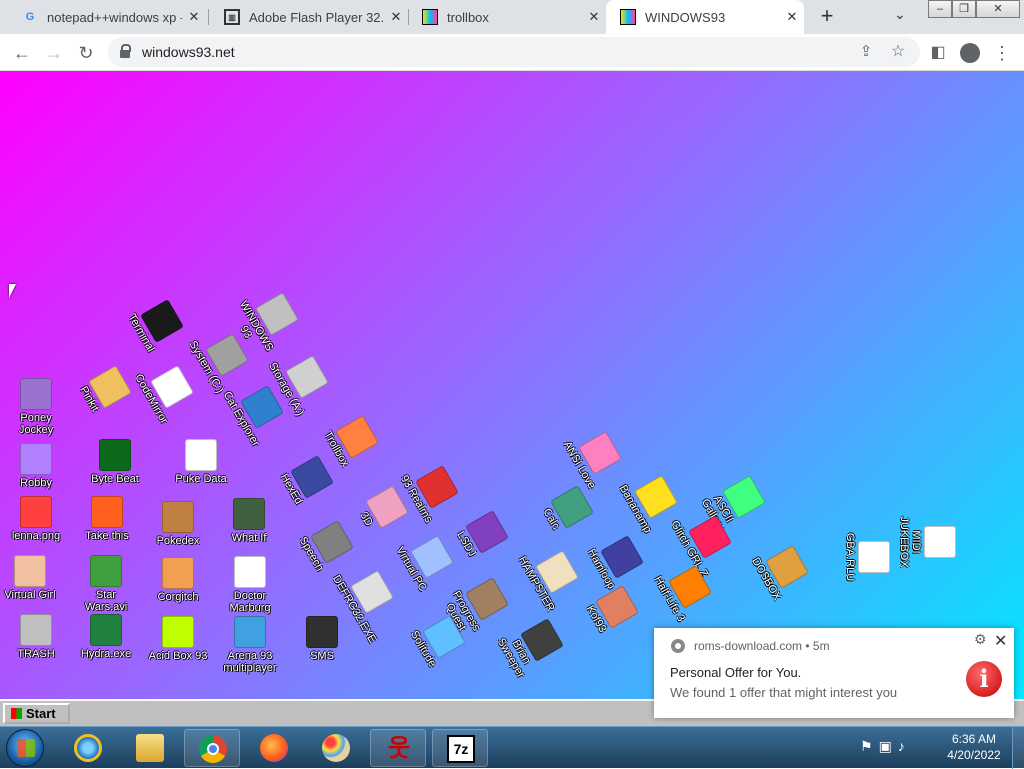  What do you see at coordinates (178, 580) in the screenshot?
I see `desktop-icon-corgitch: Corgitch` at bounding box center [178, 580].